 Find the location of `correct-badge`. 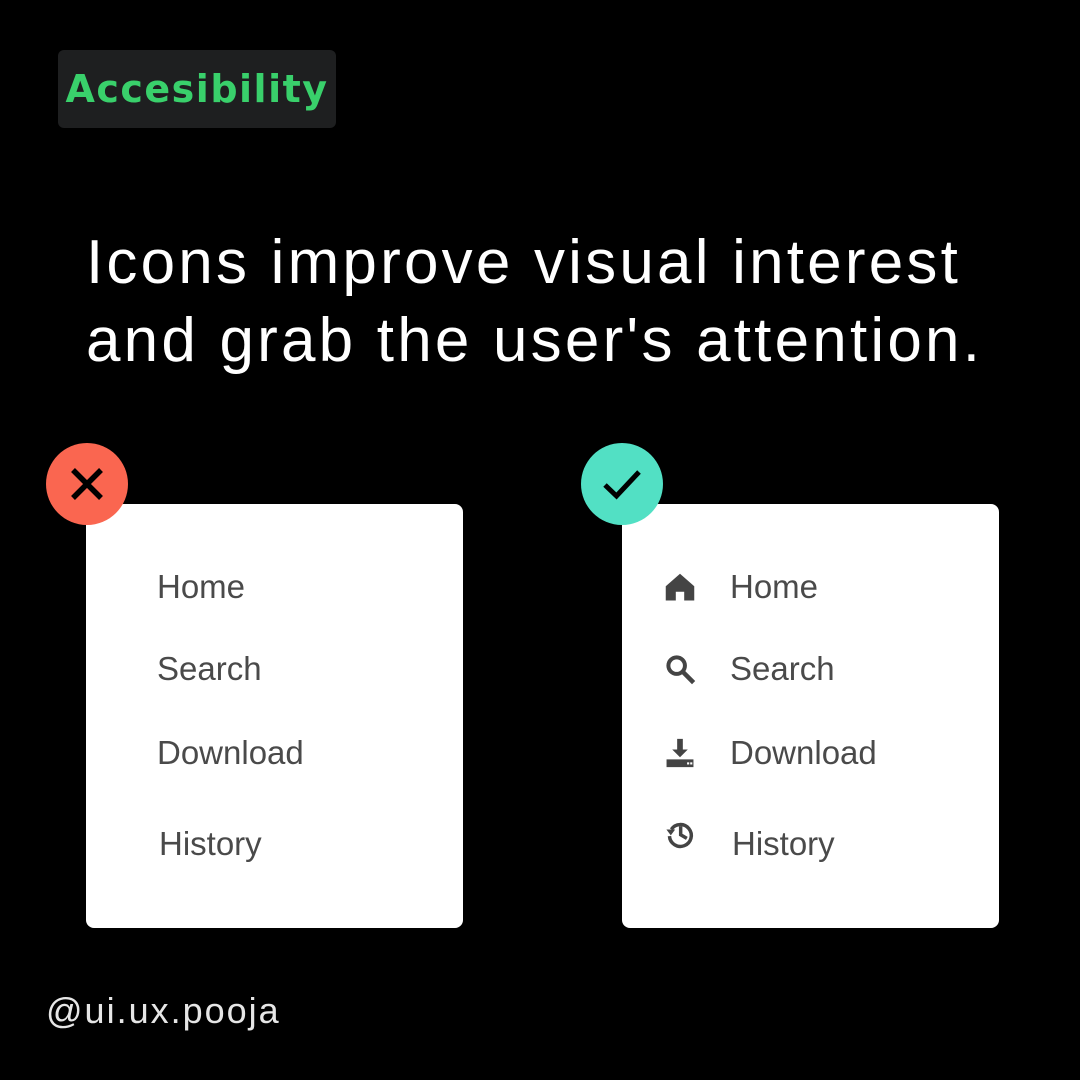

correct-badge is located at coordinates (622, 484).